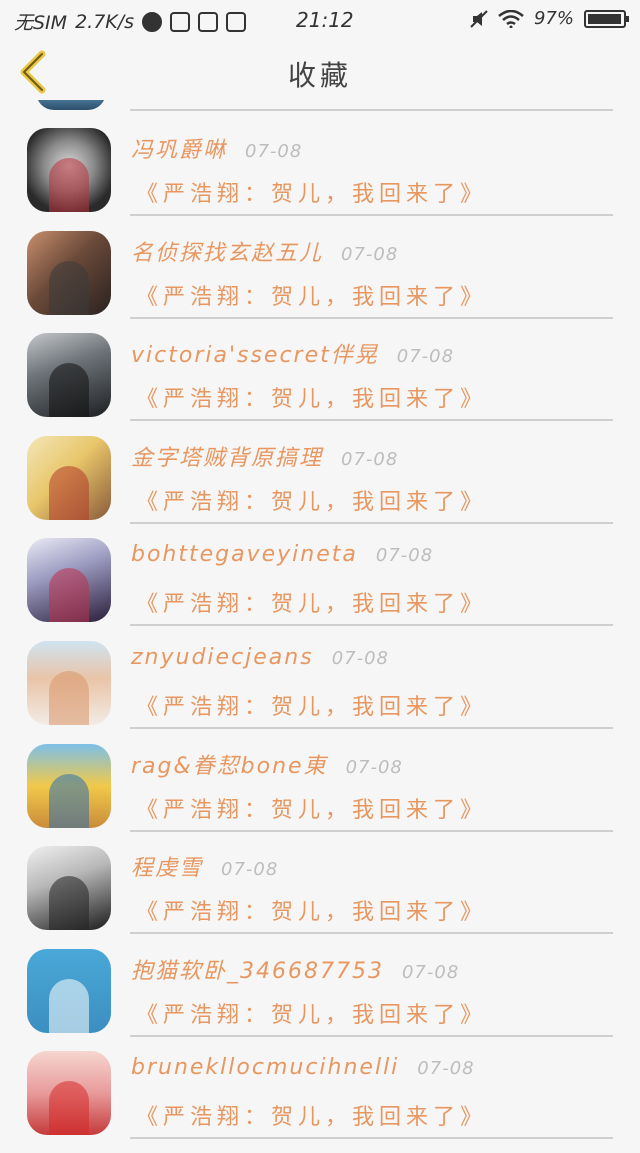 The image size is (640, 1153). What do you see at coordinates (319, 75) in the screenshot?
I see `page-title: 收藏` at bounding box center [319, 75].